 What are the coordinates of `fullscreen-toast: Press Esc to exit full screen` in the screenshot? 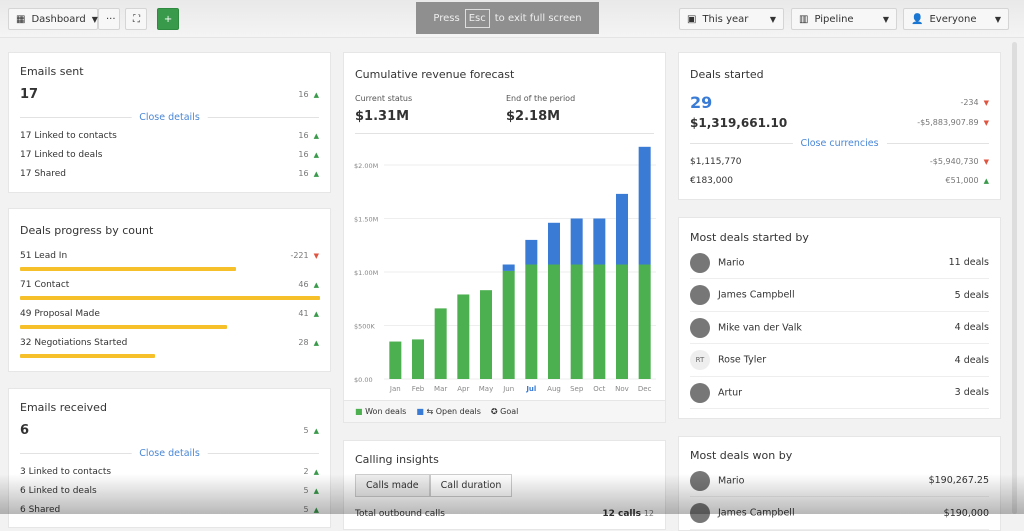 It's located at (507, 18).